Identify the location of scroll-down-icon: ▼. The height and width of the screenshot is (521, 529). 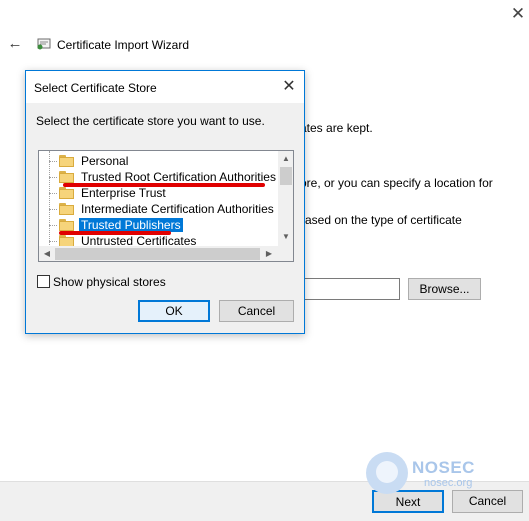
(285, 236).